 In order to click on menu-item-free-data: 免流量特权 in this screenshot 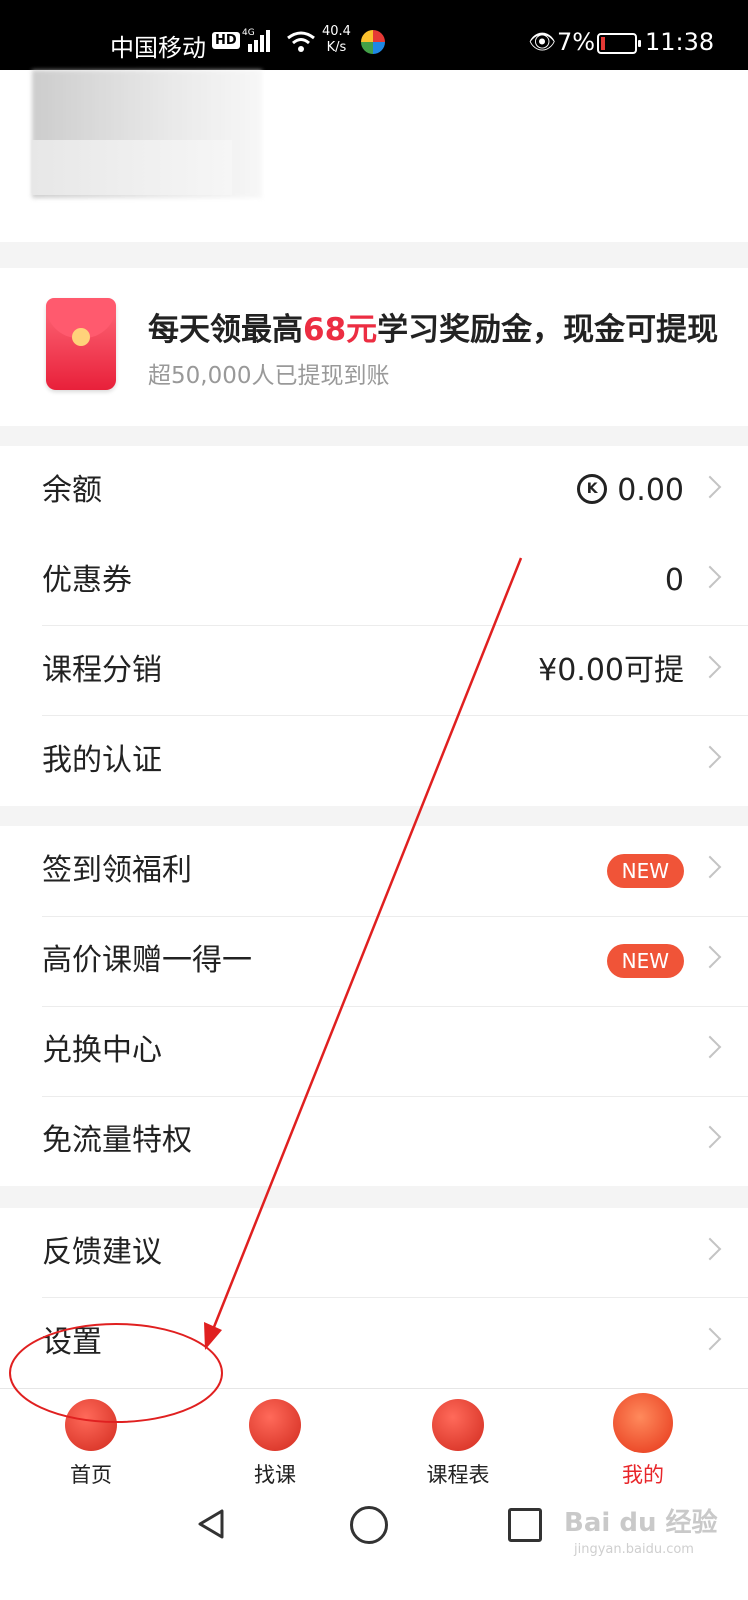, I will do `click(374, 1141)`.